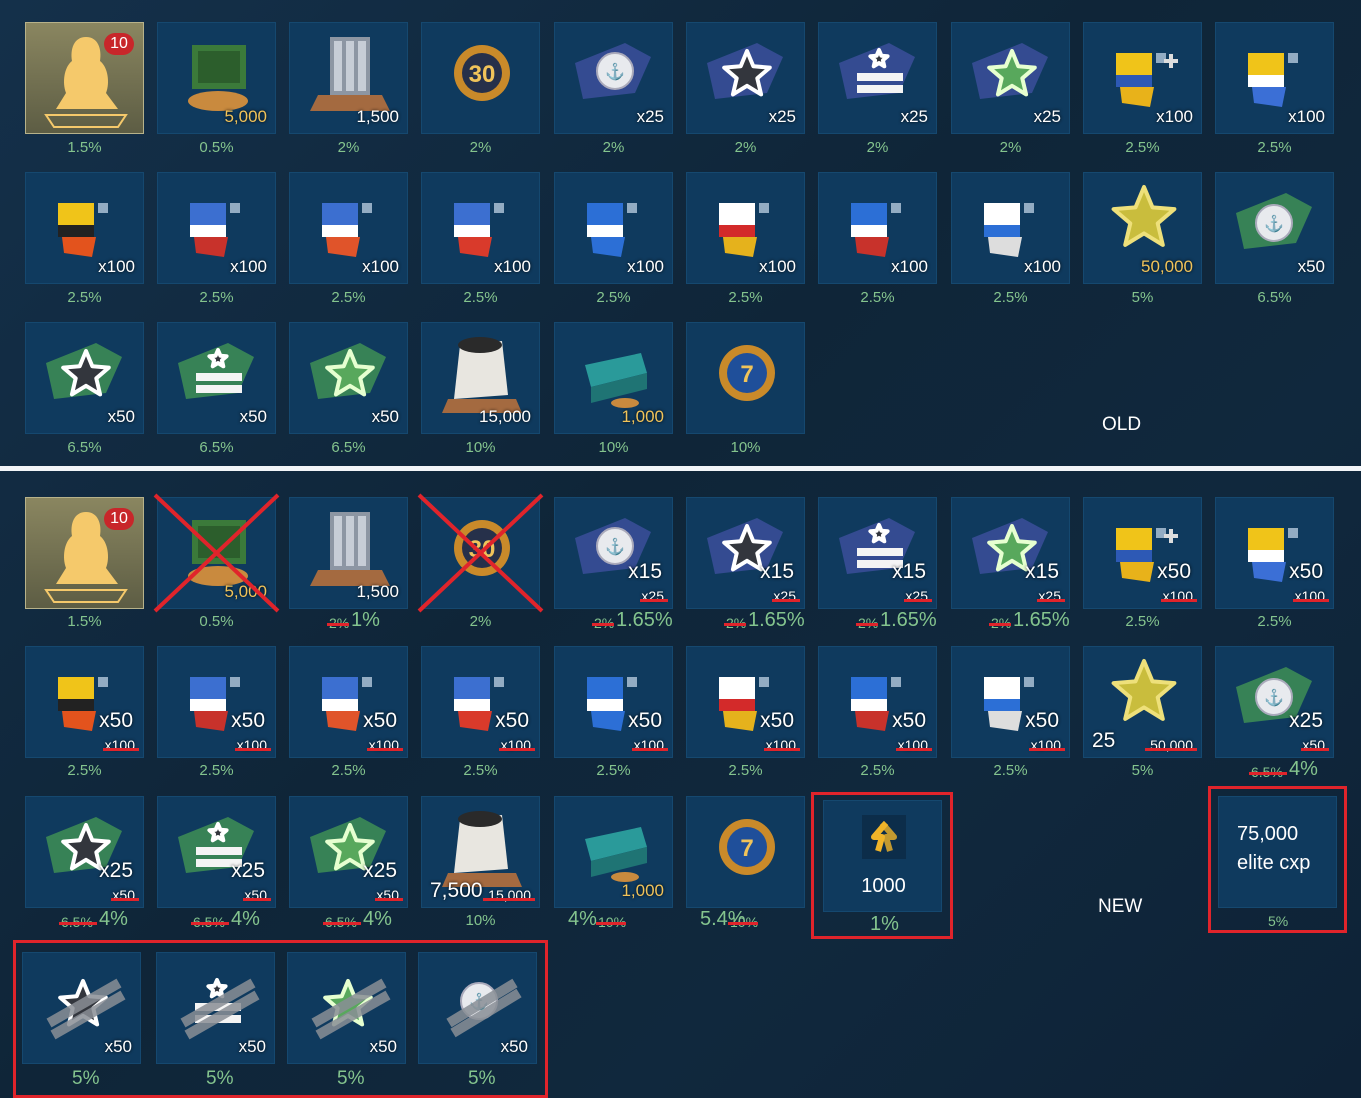 This screenshot has height=1098, width=1361. Describe the element at coordinates (216, 78) in the screenshot. I see `reward-cell: 5,000` at that location.